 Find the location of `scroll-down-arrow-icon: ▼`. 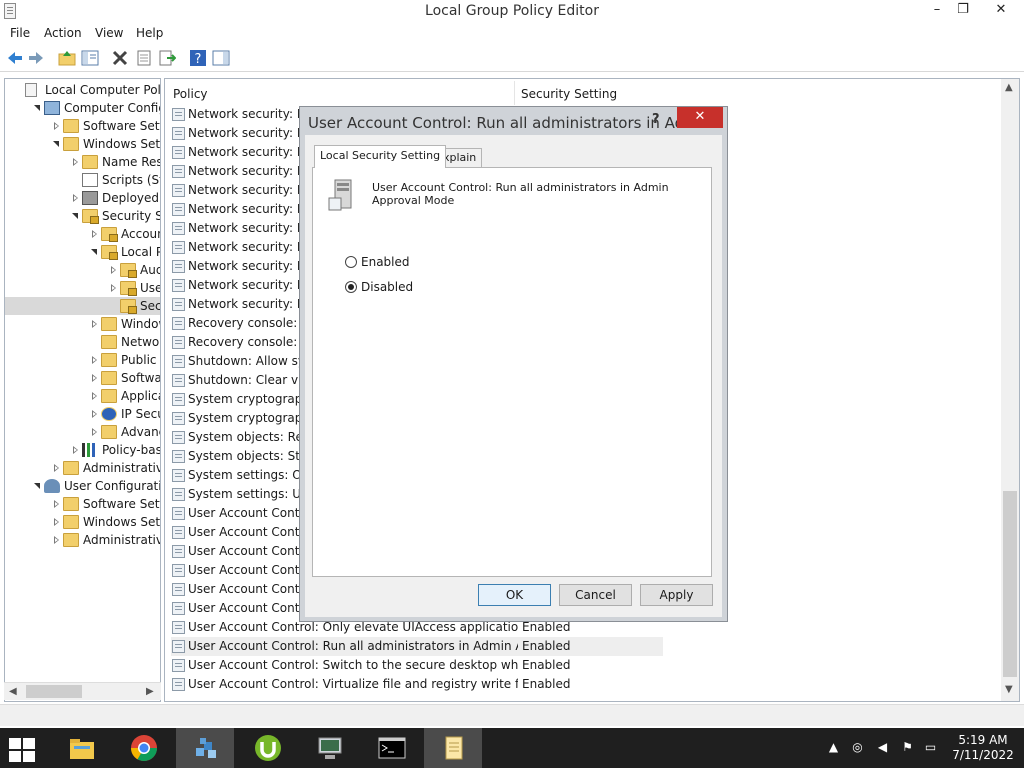

scroll-down-arrow-icon: ▼ is located at coordinates (1009, 689).